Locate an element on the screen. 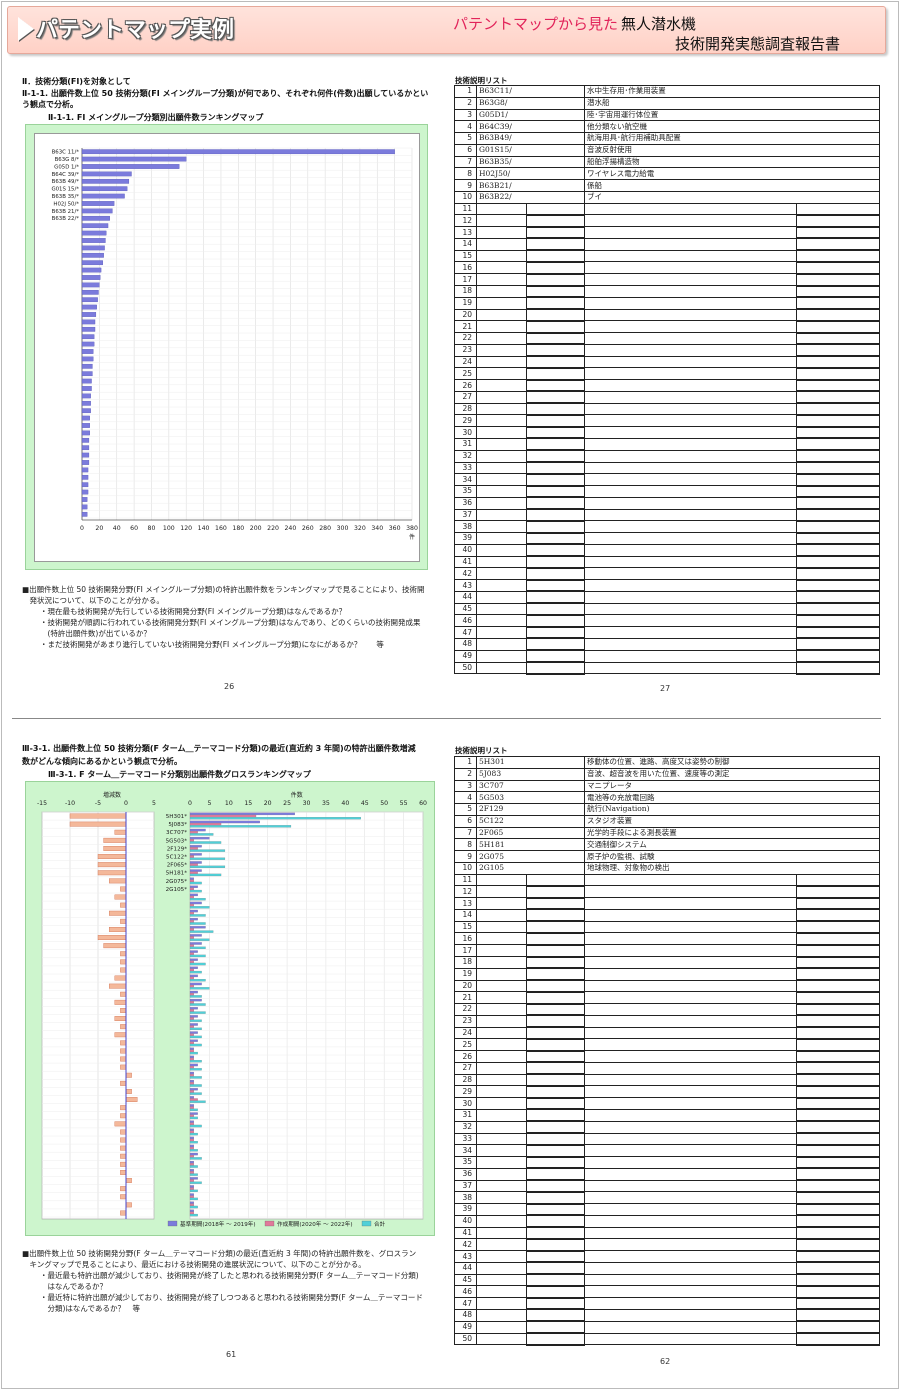  table-row: 49 is located at coordinates (667, 656).